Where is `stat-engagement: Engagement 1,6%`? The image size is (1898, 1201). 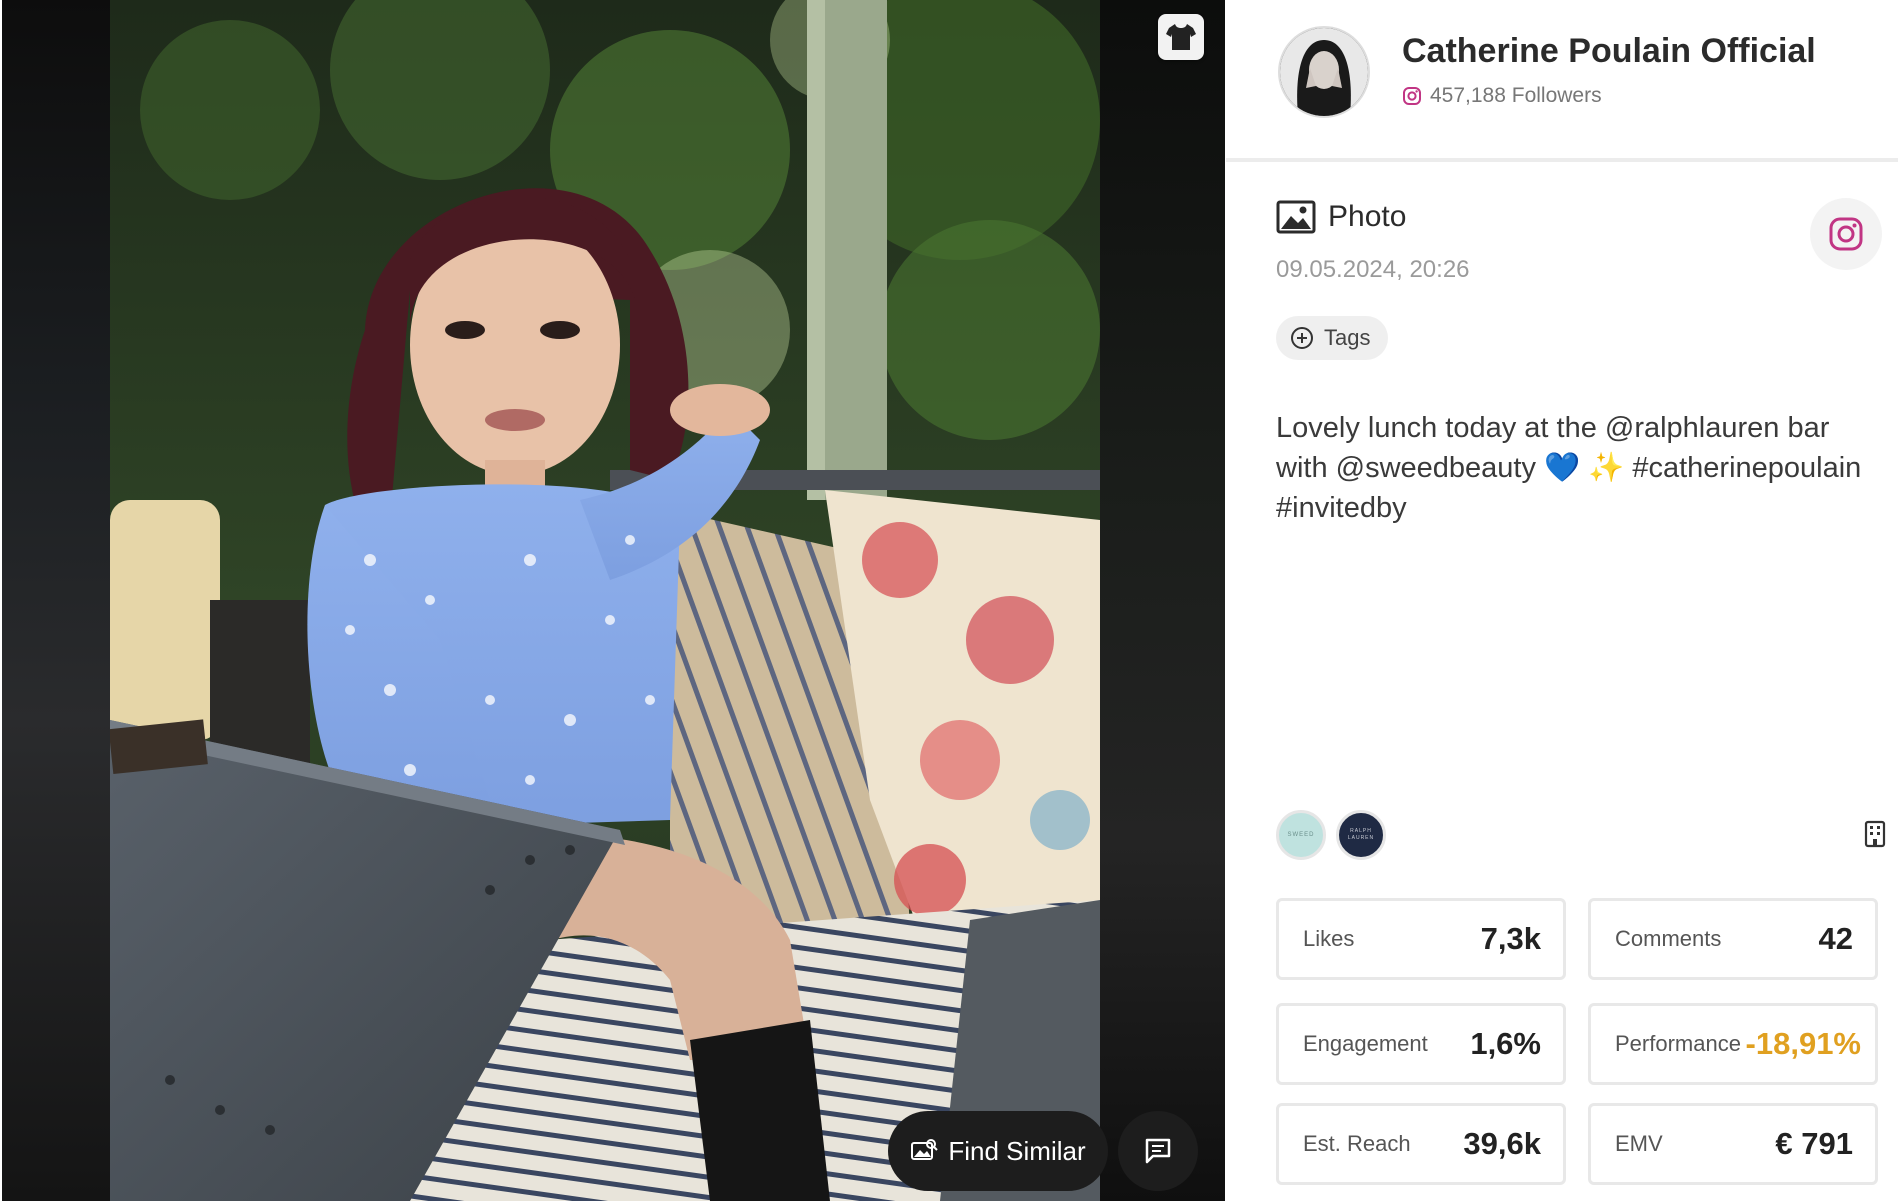 stat-engagement: Engagement 1,6% is located at coordinates (1421, 1044).